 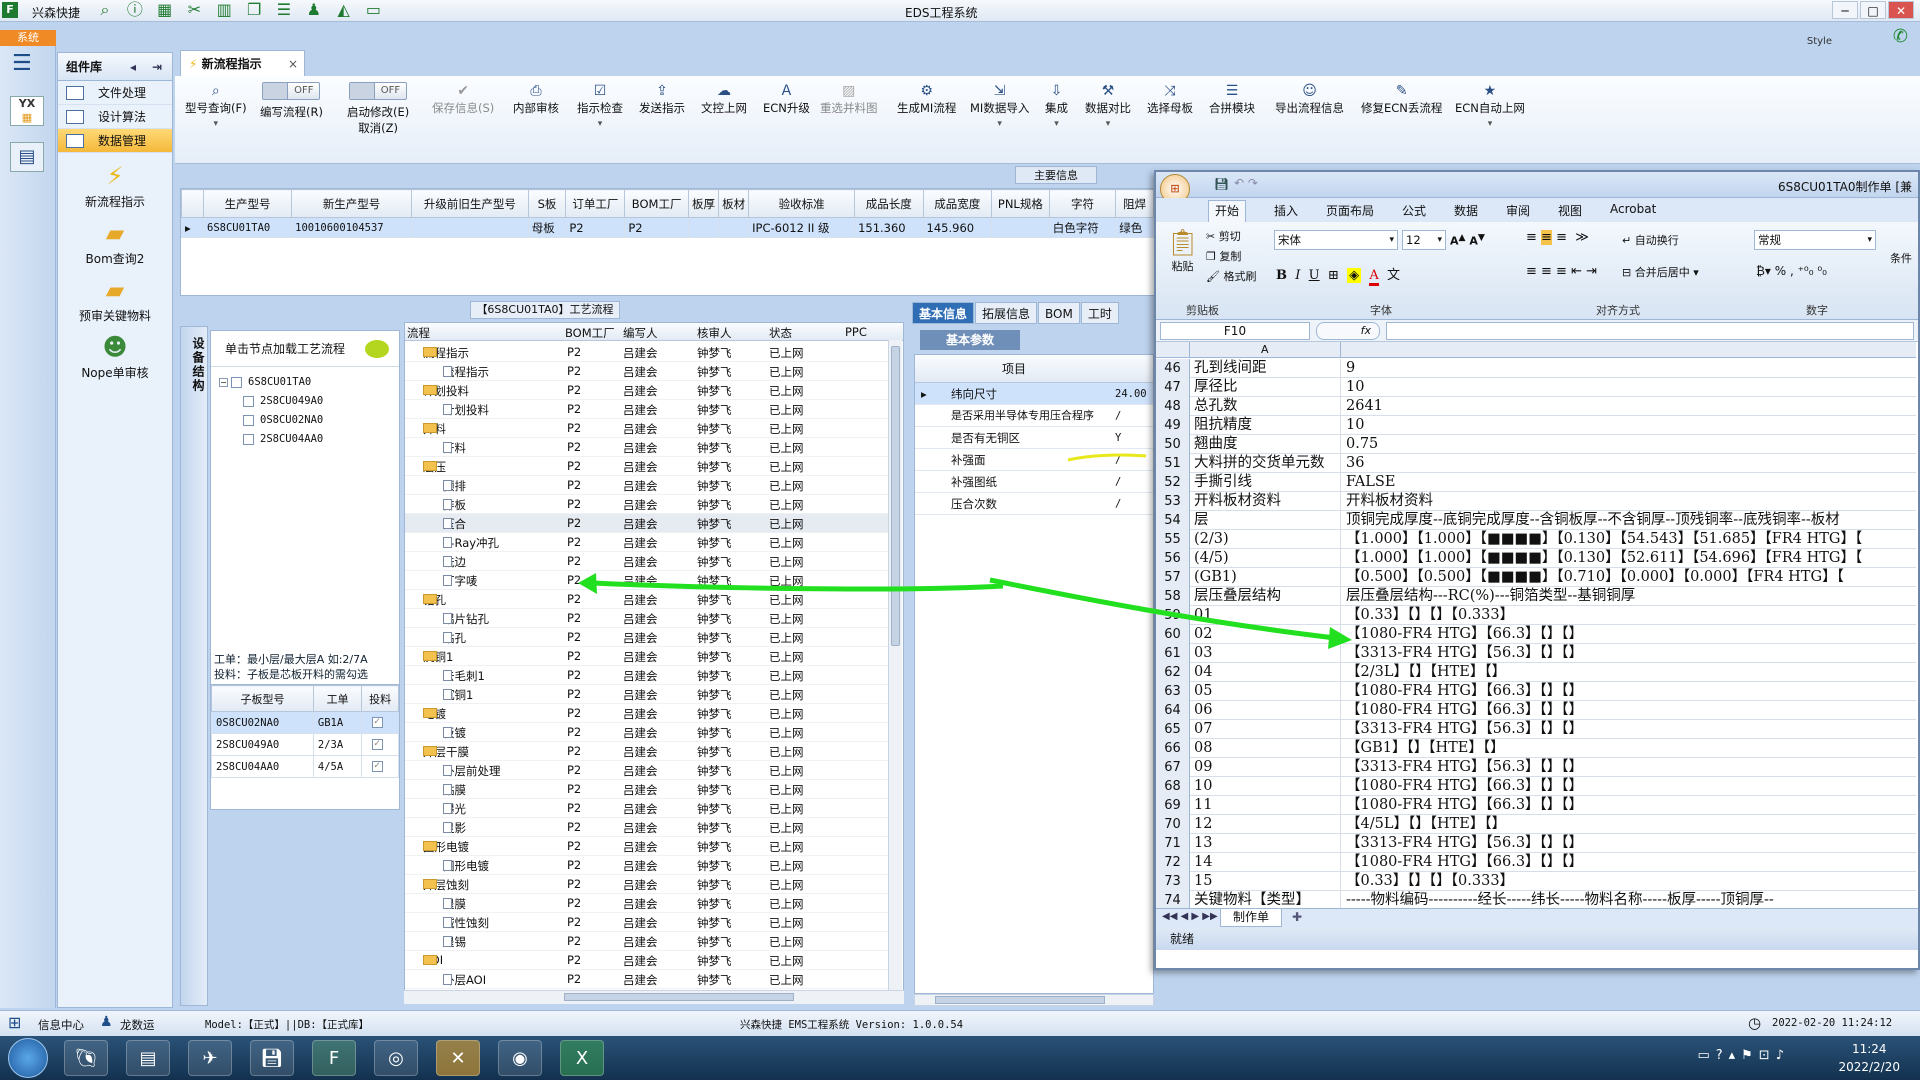 I want to click on phonetic-icon: 文, so click(x=1393, y=275).